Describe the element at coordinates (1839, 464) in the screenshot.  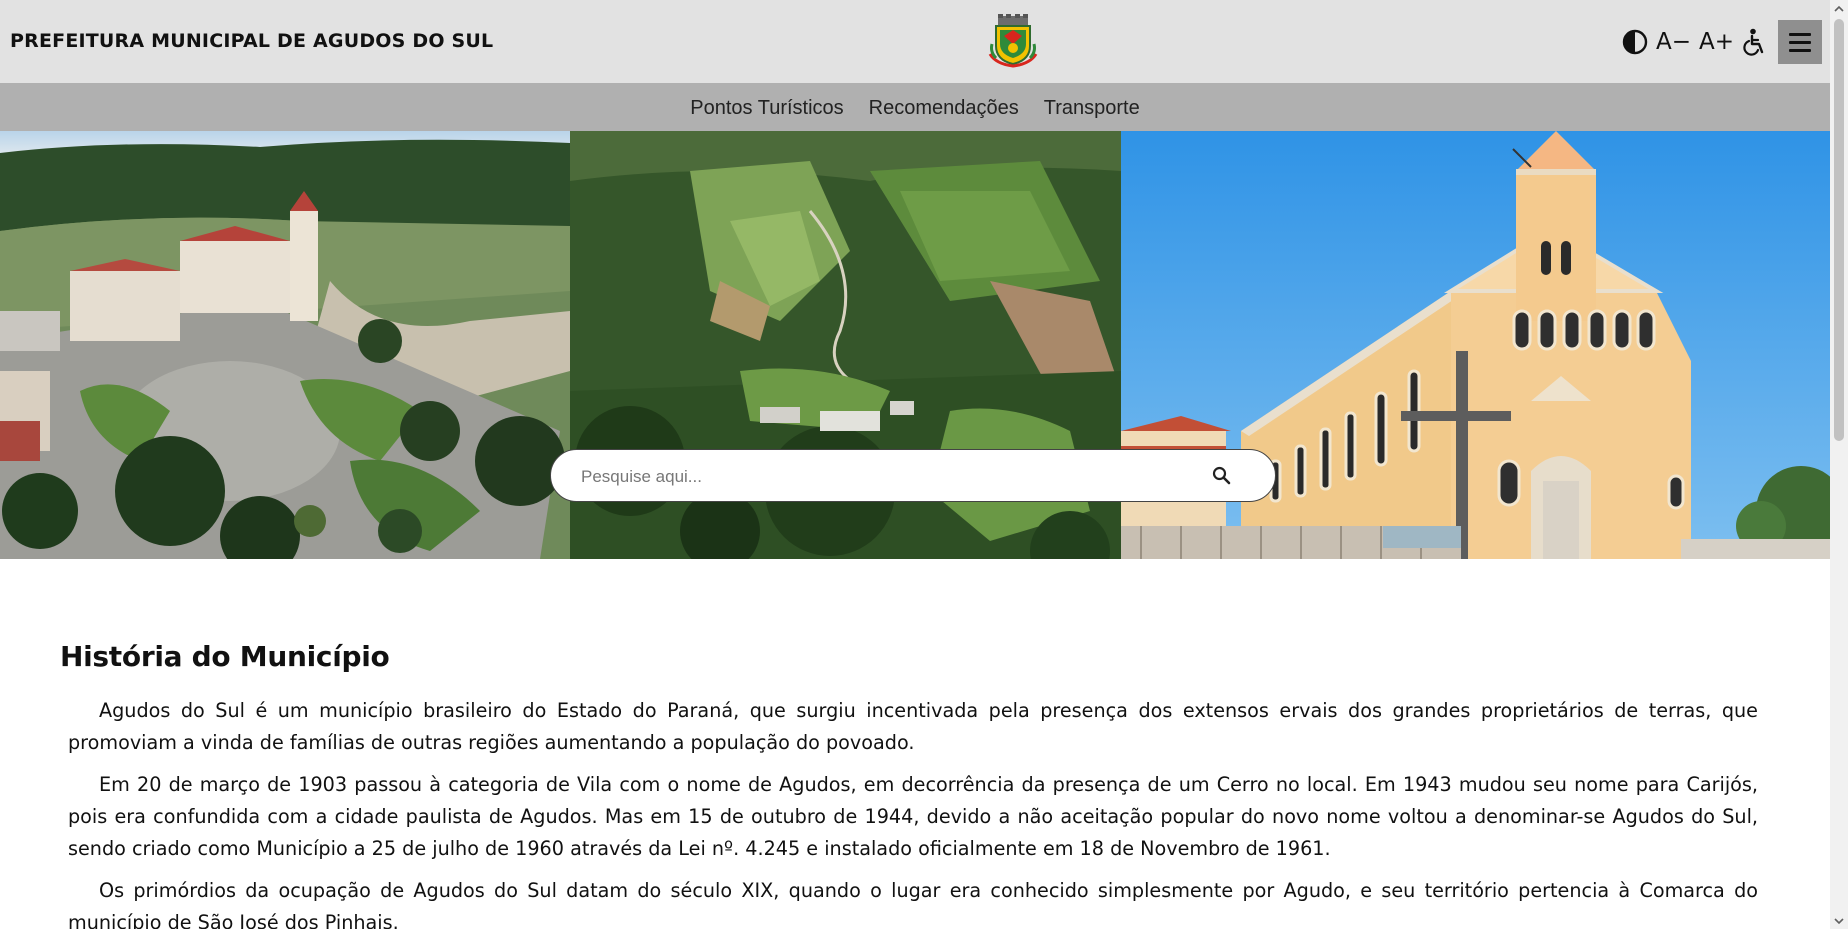
I see `page-scrollbar` at that location.